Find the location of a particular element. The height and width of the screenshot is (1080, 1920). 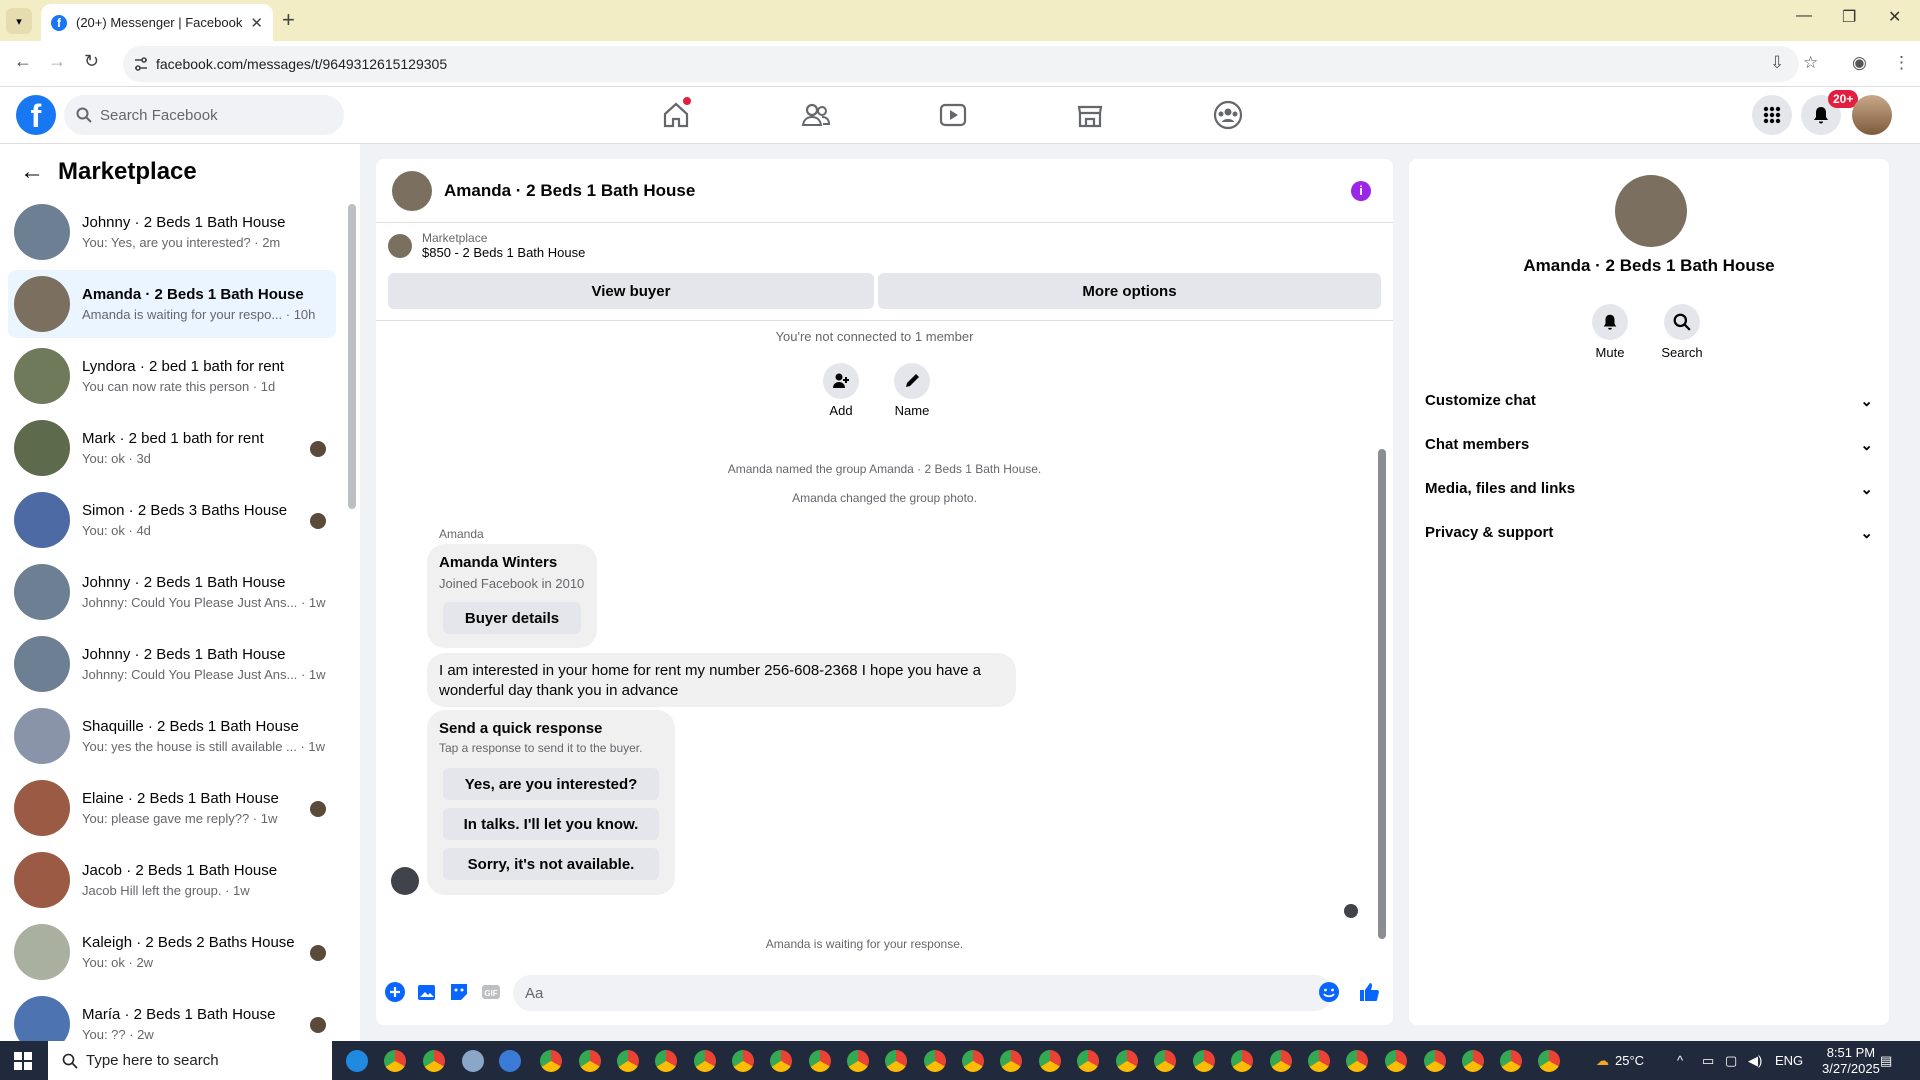

conversation-item: Mark · 2 bed 1 bath for rent You: ok · 3d is located at coordinates (172, 448).